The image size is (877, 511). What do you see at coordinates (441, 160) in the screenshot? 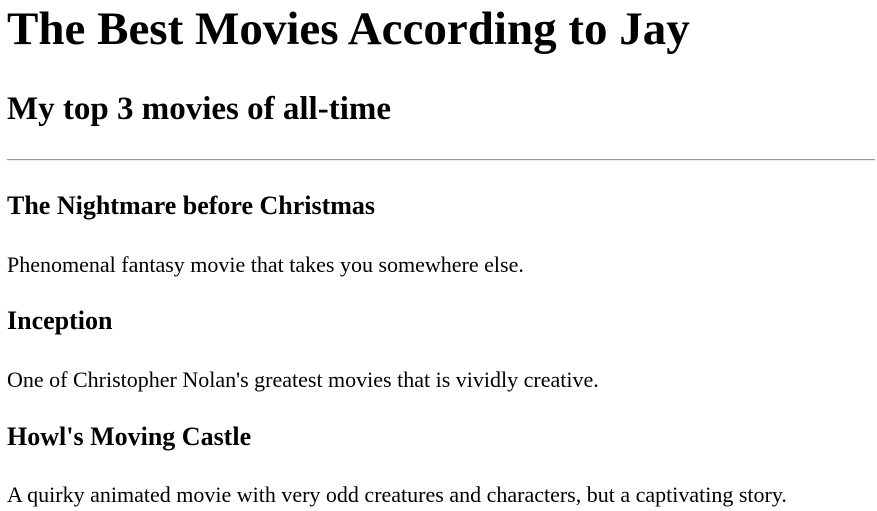
I see `divider` at bounding box center [441, 160].